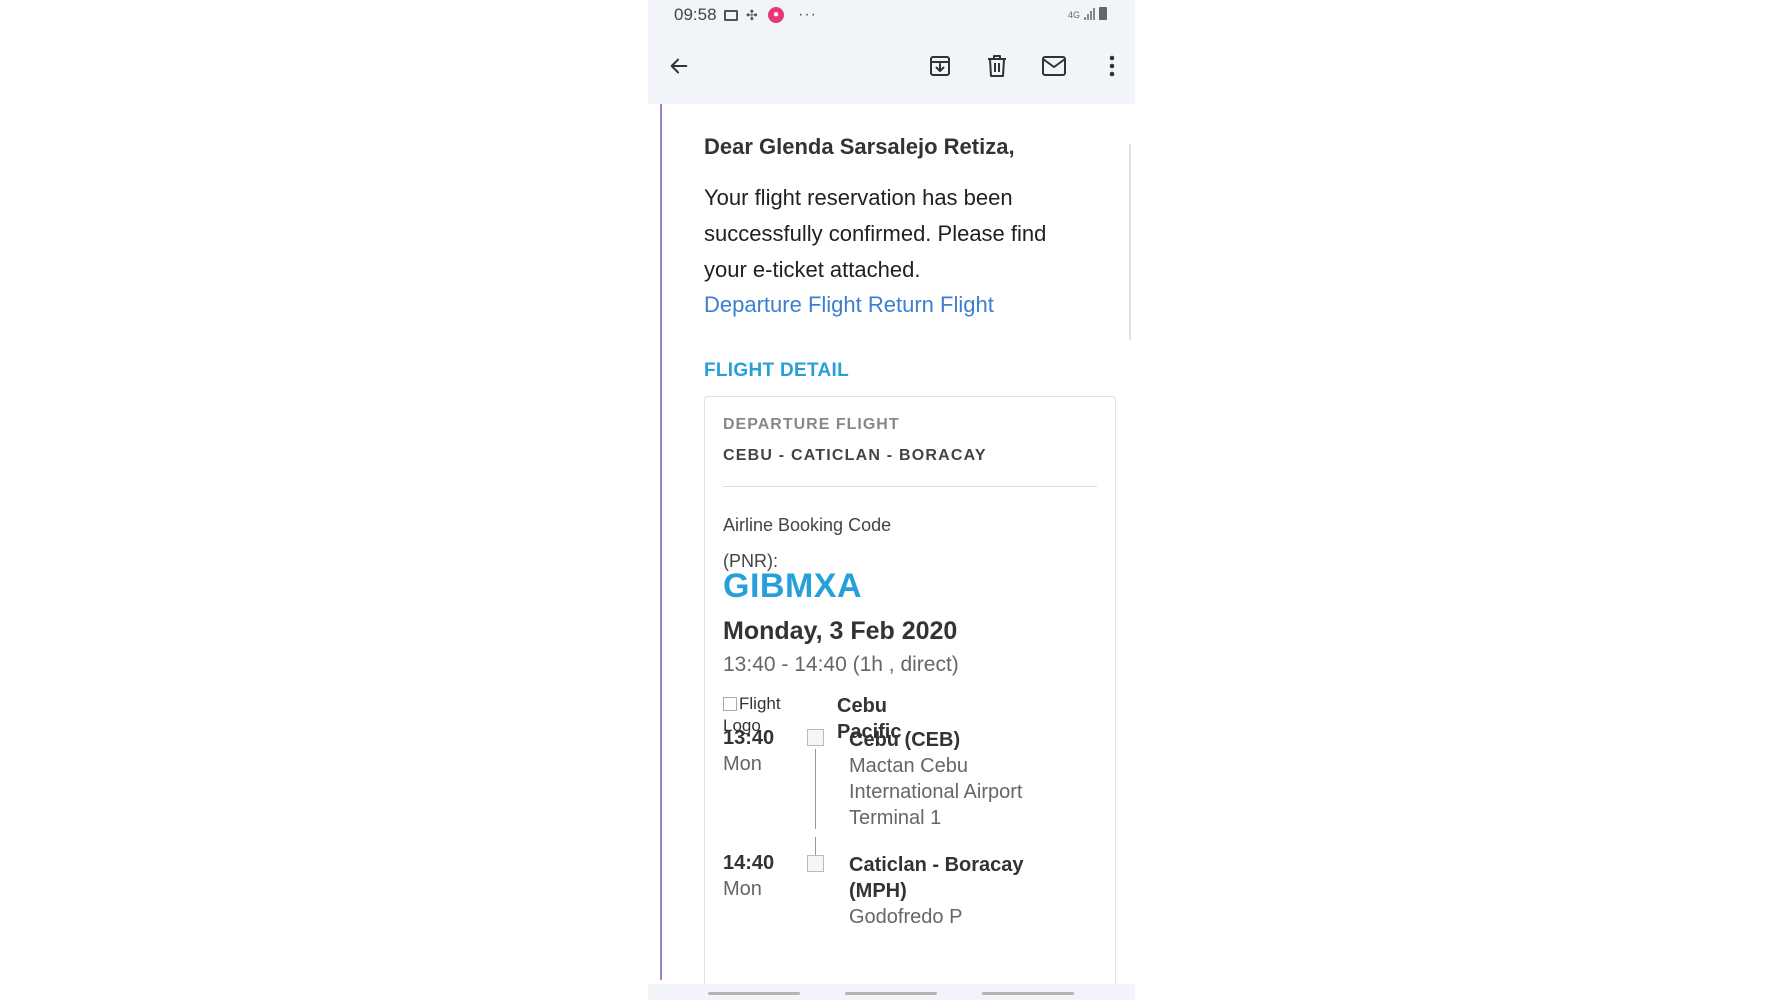  What do you see at coordinates (1073, 15) in the screenshot?
I see `network-type: 4G` at bounding box center [1073, 15].